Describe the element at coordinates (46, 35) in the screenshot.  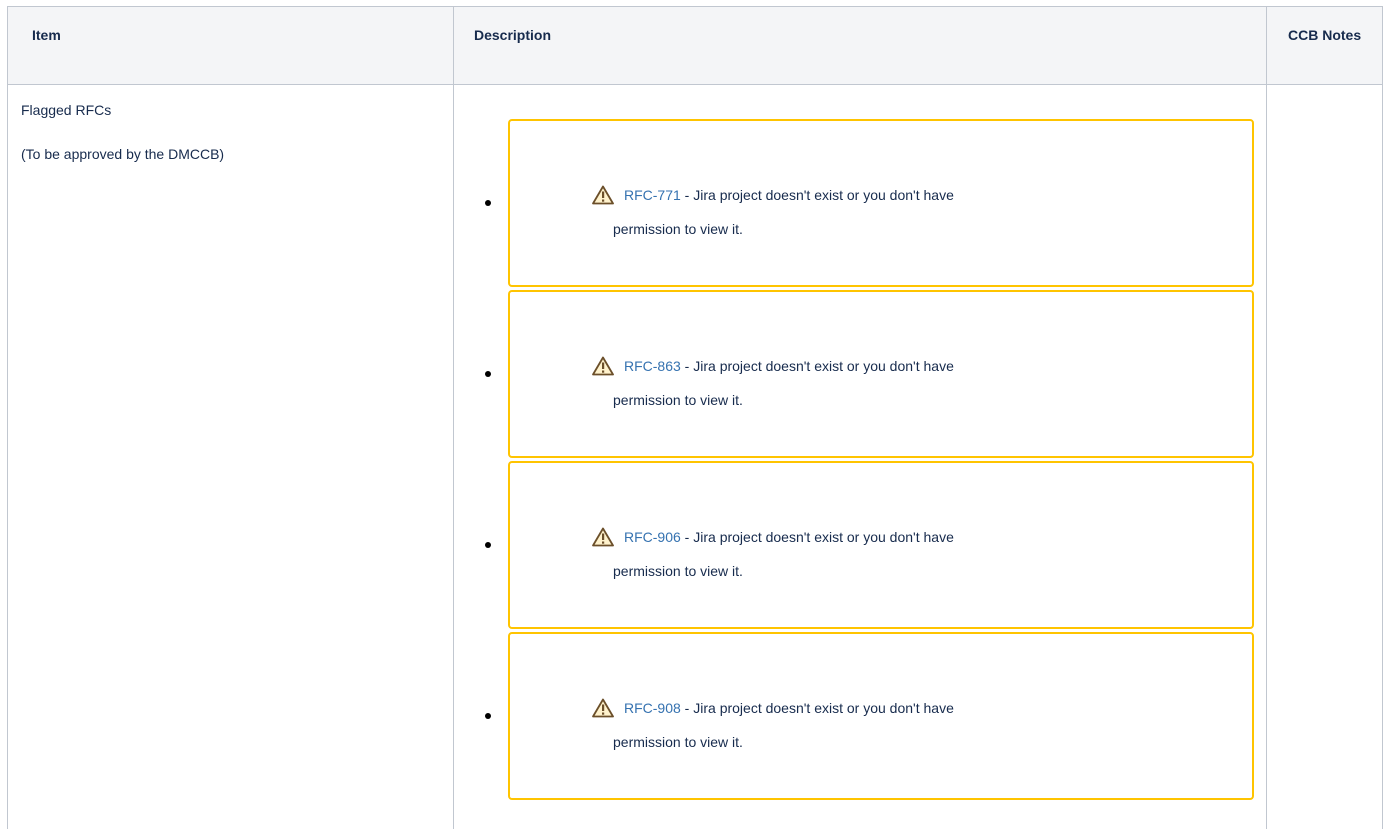
I see `header-item: Item` at that location.